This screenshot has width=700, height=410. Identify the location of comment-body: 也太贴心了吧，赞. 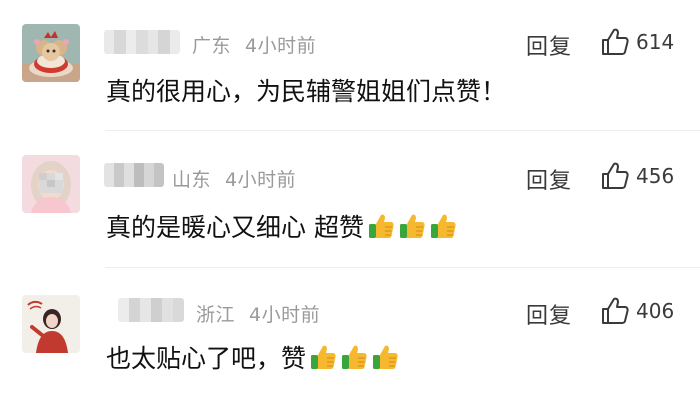
(206, 358).